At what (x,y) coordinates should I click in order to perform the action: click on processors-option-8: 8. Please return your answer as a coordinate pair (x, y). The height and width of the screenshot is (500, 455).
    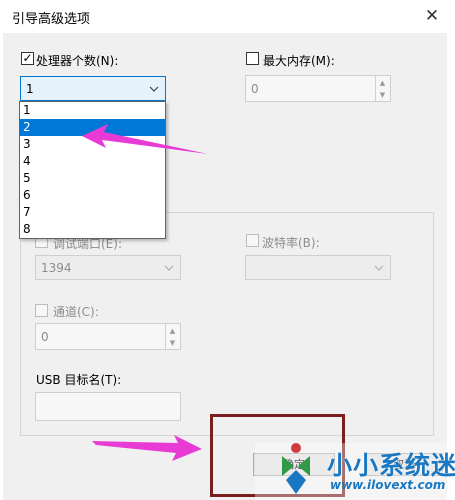
    Looking at the image, I should click on (92, 229).